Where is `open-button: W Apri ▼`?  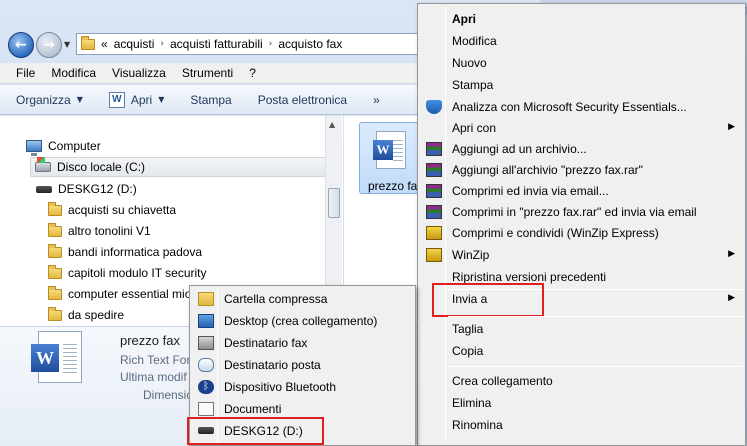 open-button: W Apri ▼ is located at coordinates (136, 99).